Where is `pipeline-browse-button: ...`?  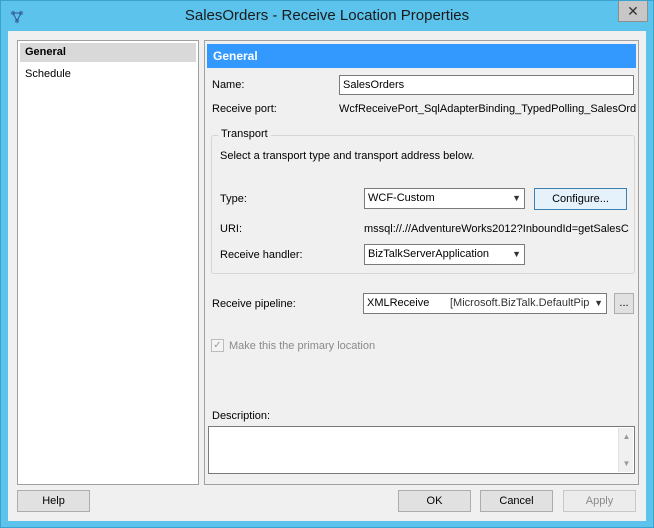
pipeline-browse-button: ... is located at coordinates (624, 303).